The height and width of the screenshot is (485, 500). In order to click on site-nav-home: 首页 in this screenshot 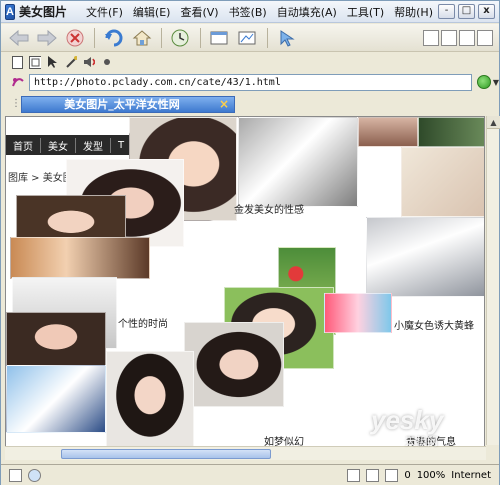, I will do `click(23, 145)`.